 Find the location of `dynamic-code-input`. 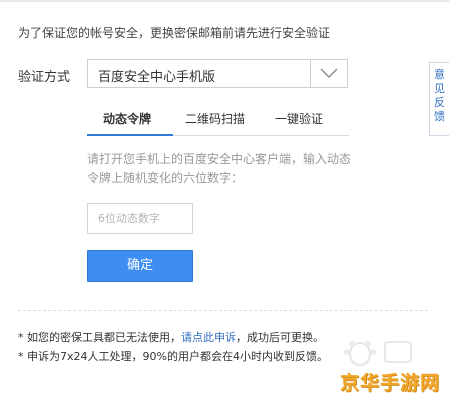

dynamic-code-input is located at coordinates (140, 218).